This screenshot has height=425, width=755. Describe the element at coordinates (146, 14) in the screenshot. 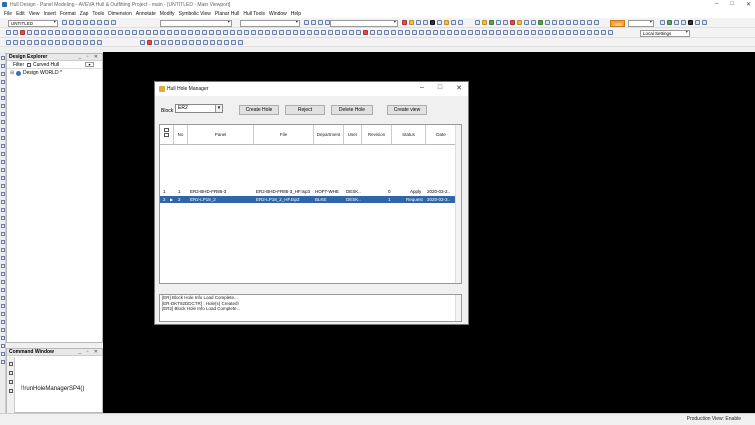

I see `menu-annotate: Annotate` at that location.